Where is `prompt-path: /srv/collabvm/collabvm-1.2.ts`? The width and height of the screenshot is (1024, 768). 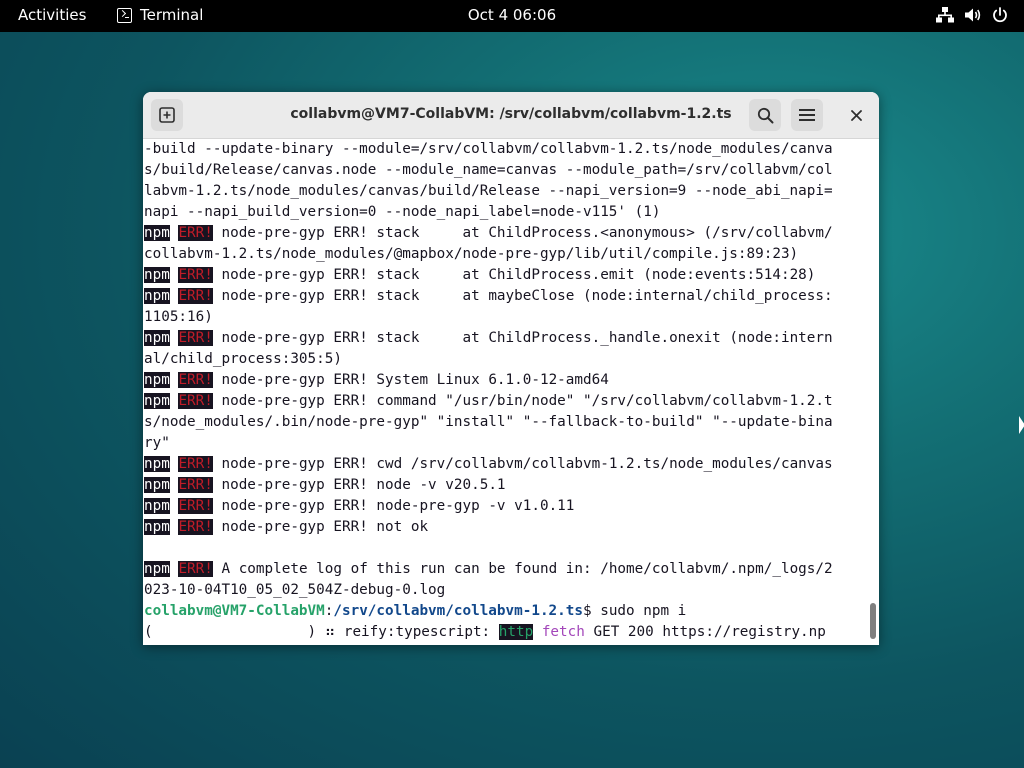 prompt-path: /srv/collabvm/collabvm-1.2.ts is located at coordinates (458, 611).